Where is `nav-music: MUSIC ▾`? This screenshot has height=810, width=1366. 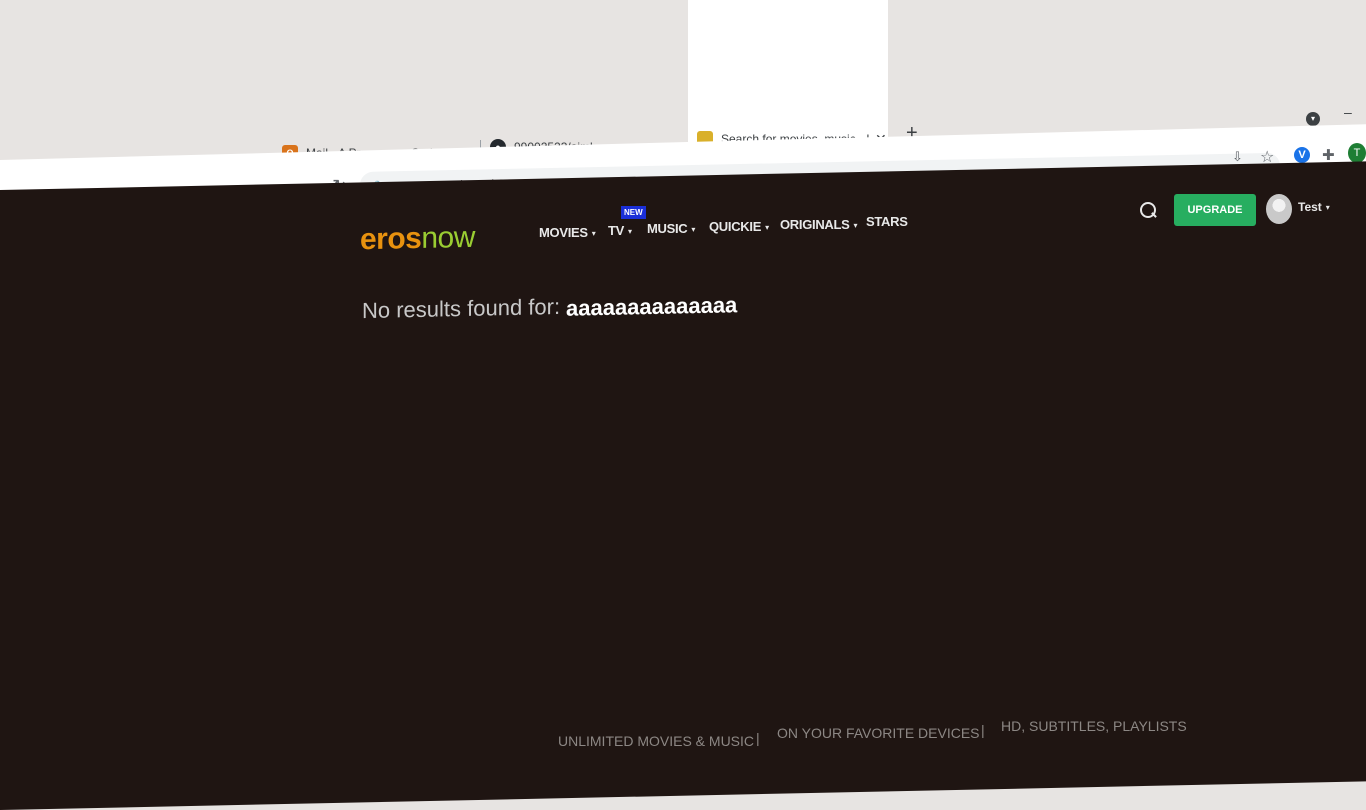
nav-music: MUSIC ▾ is located at coordinates (671, 228).